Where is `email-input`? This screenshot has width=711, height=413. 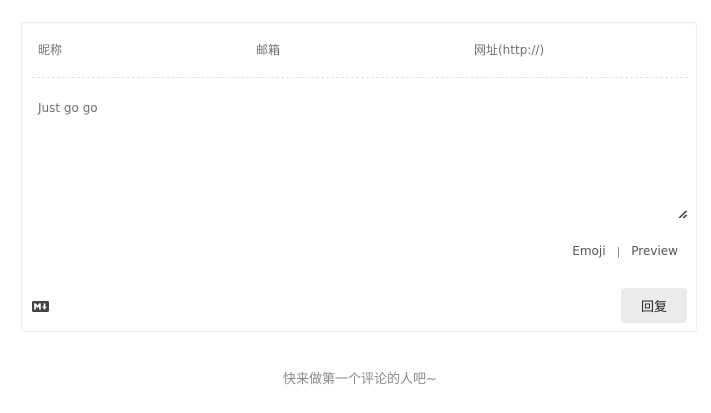 email-input is located at coordinates (359, 50).